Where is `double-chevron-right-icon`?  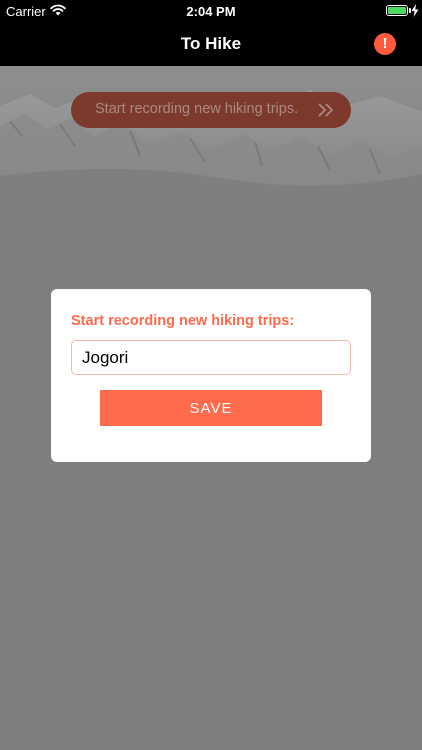
double-chevron-right-icon is located at coordinates (326, 110).